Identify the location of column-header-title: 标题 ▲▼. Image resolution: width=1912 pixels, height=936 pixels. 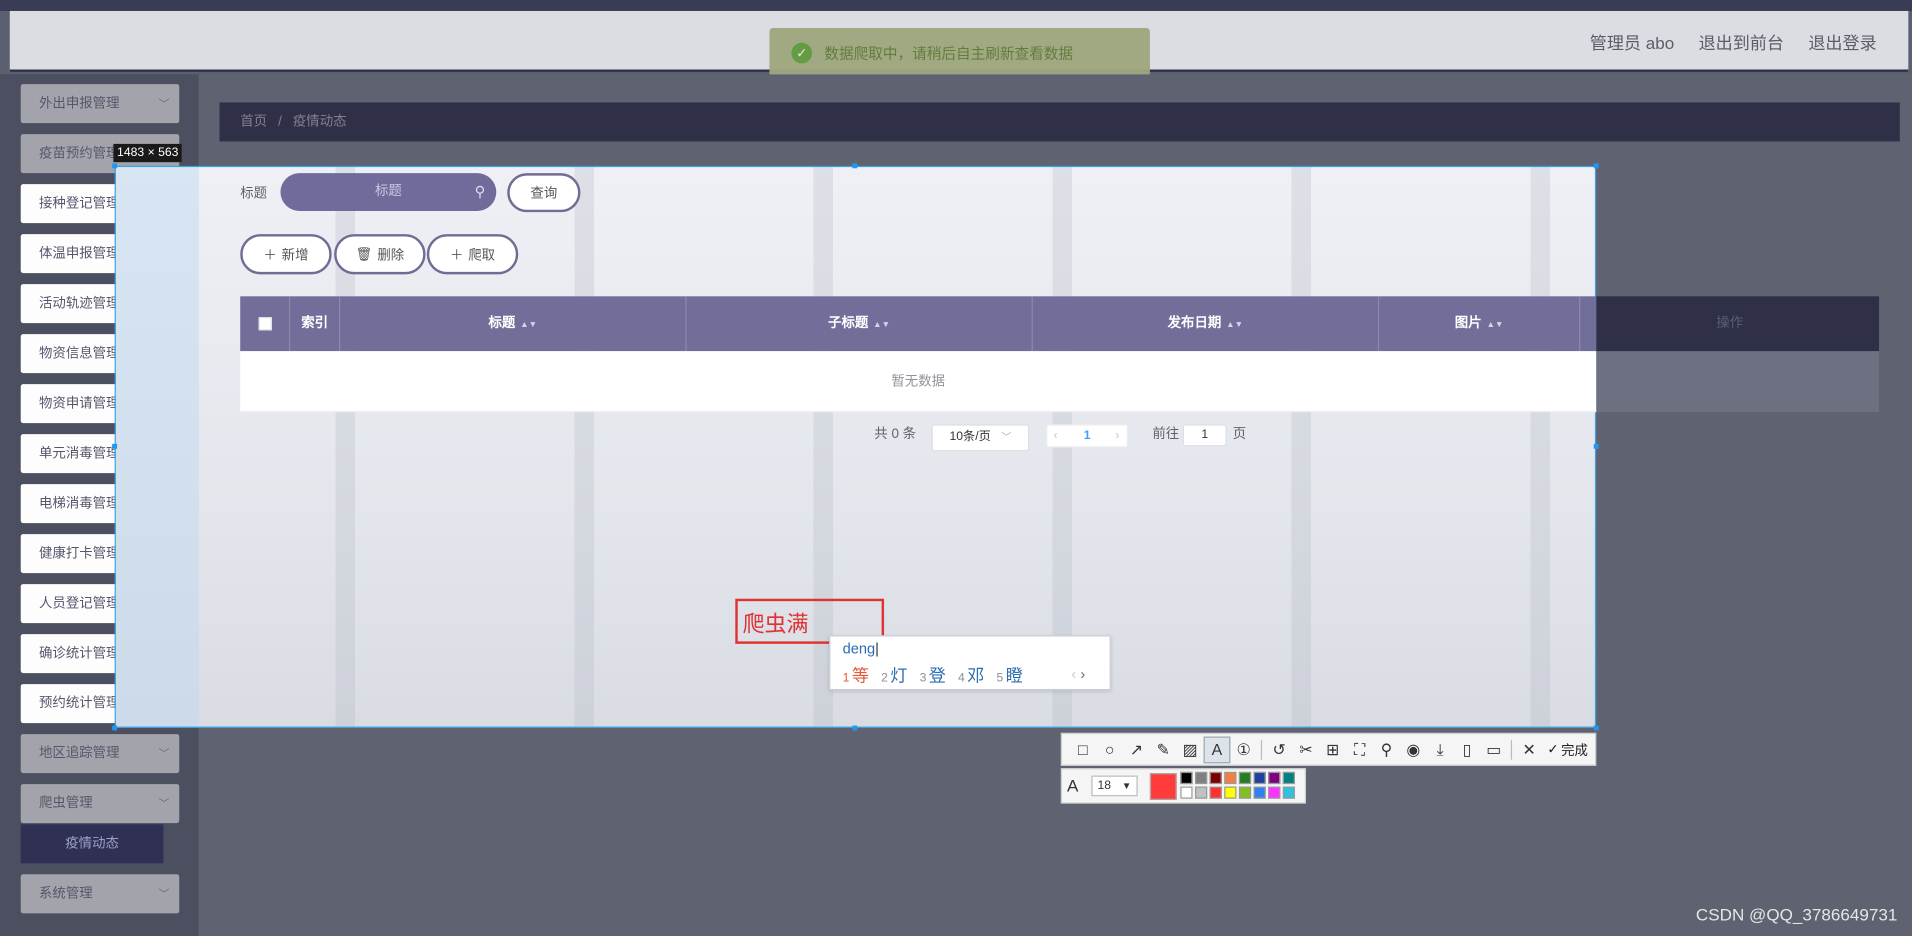
(513, 324).